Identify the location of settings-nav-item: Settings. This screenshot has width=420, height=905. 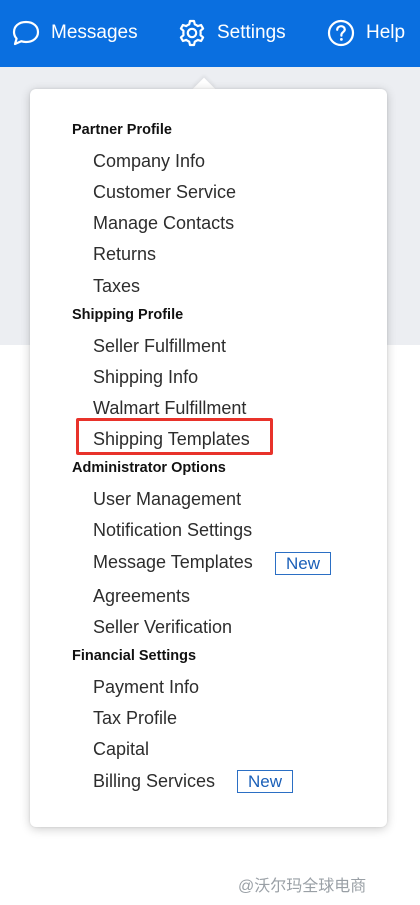
(231, 33).